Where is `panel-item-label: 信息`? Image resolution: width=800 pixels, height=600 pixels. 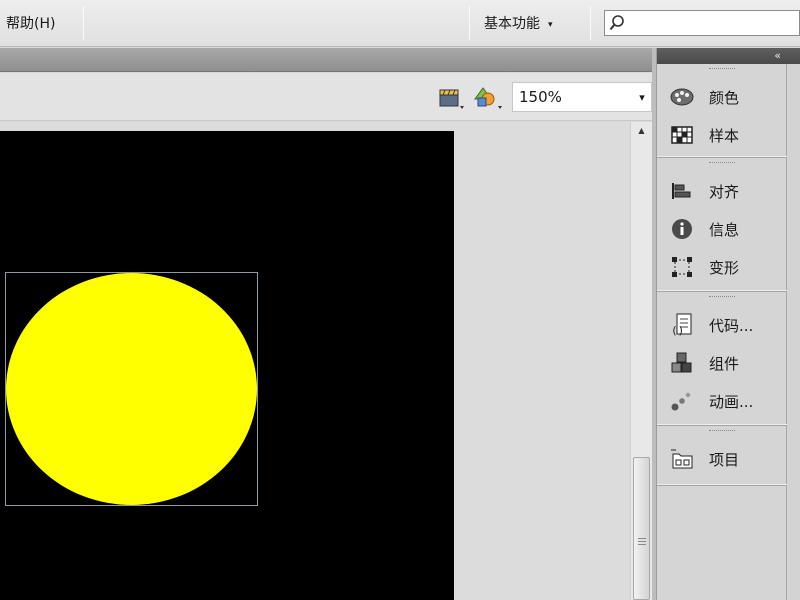 panel-item-label: 信息 is located at coordinates (724, 229).